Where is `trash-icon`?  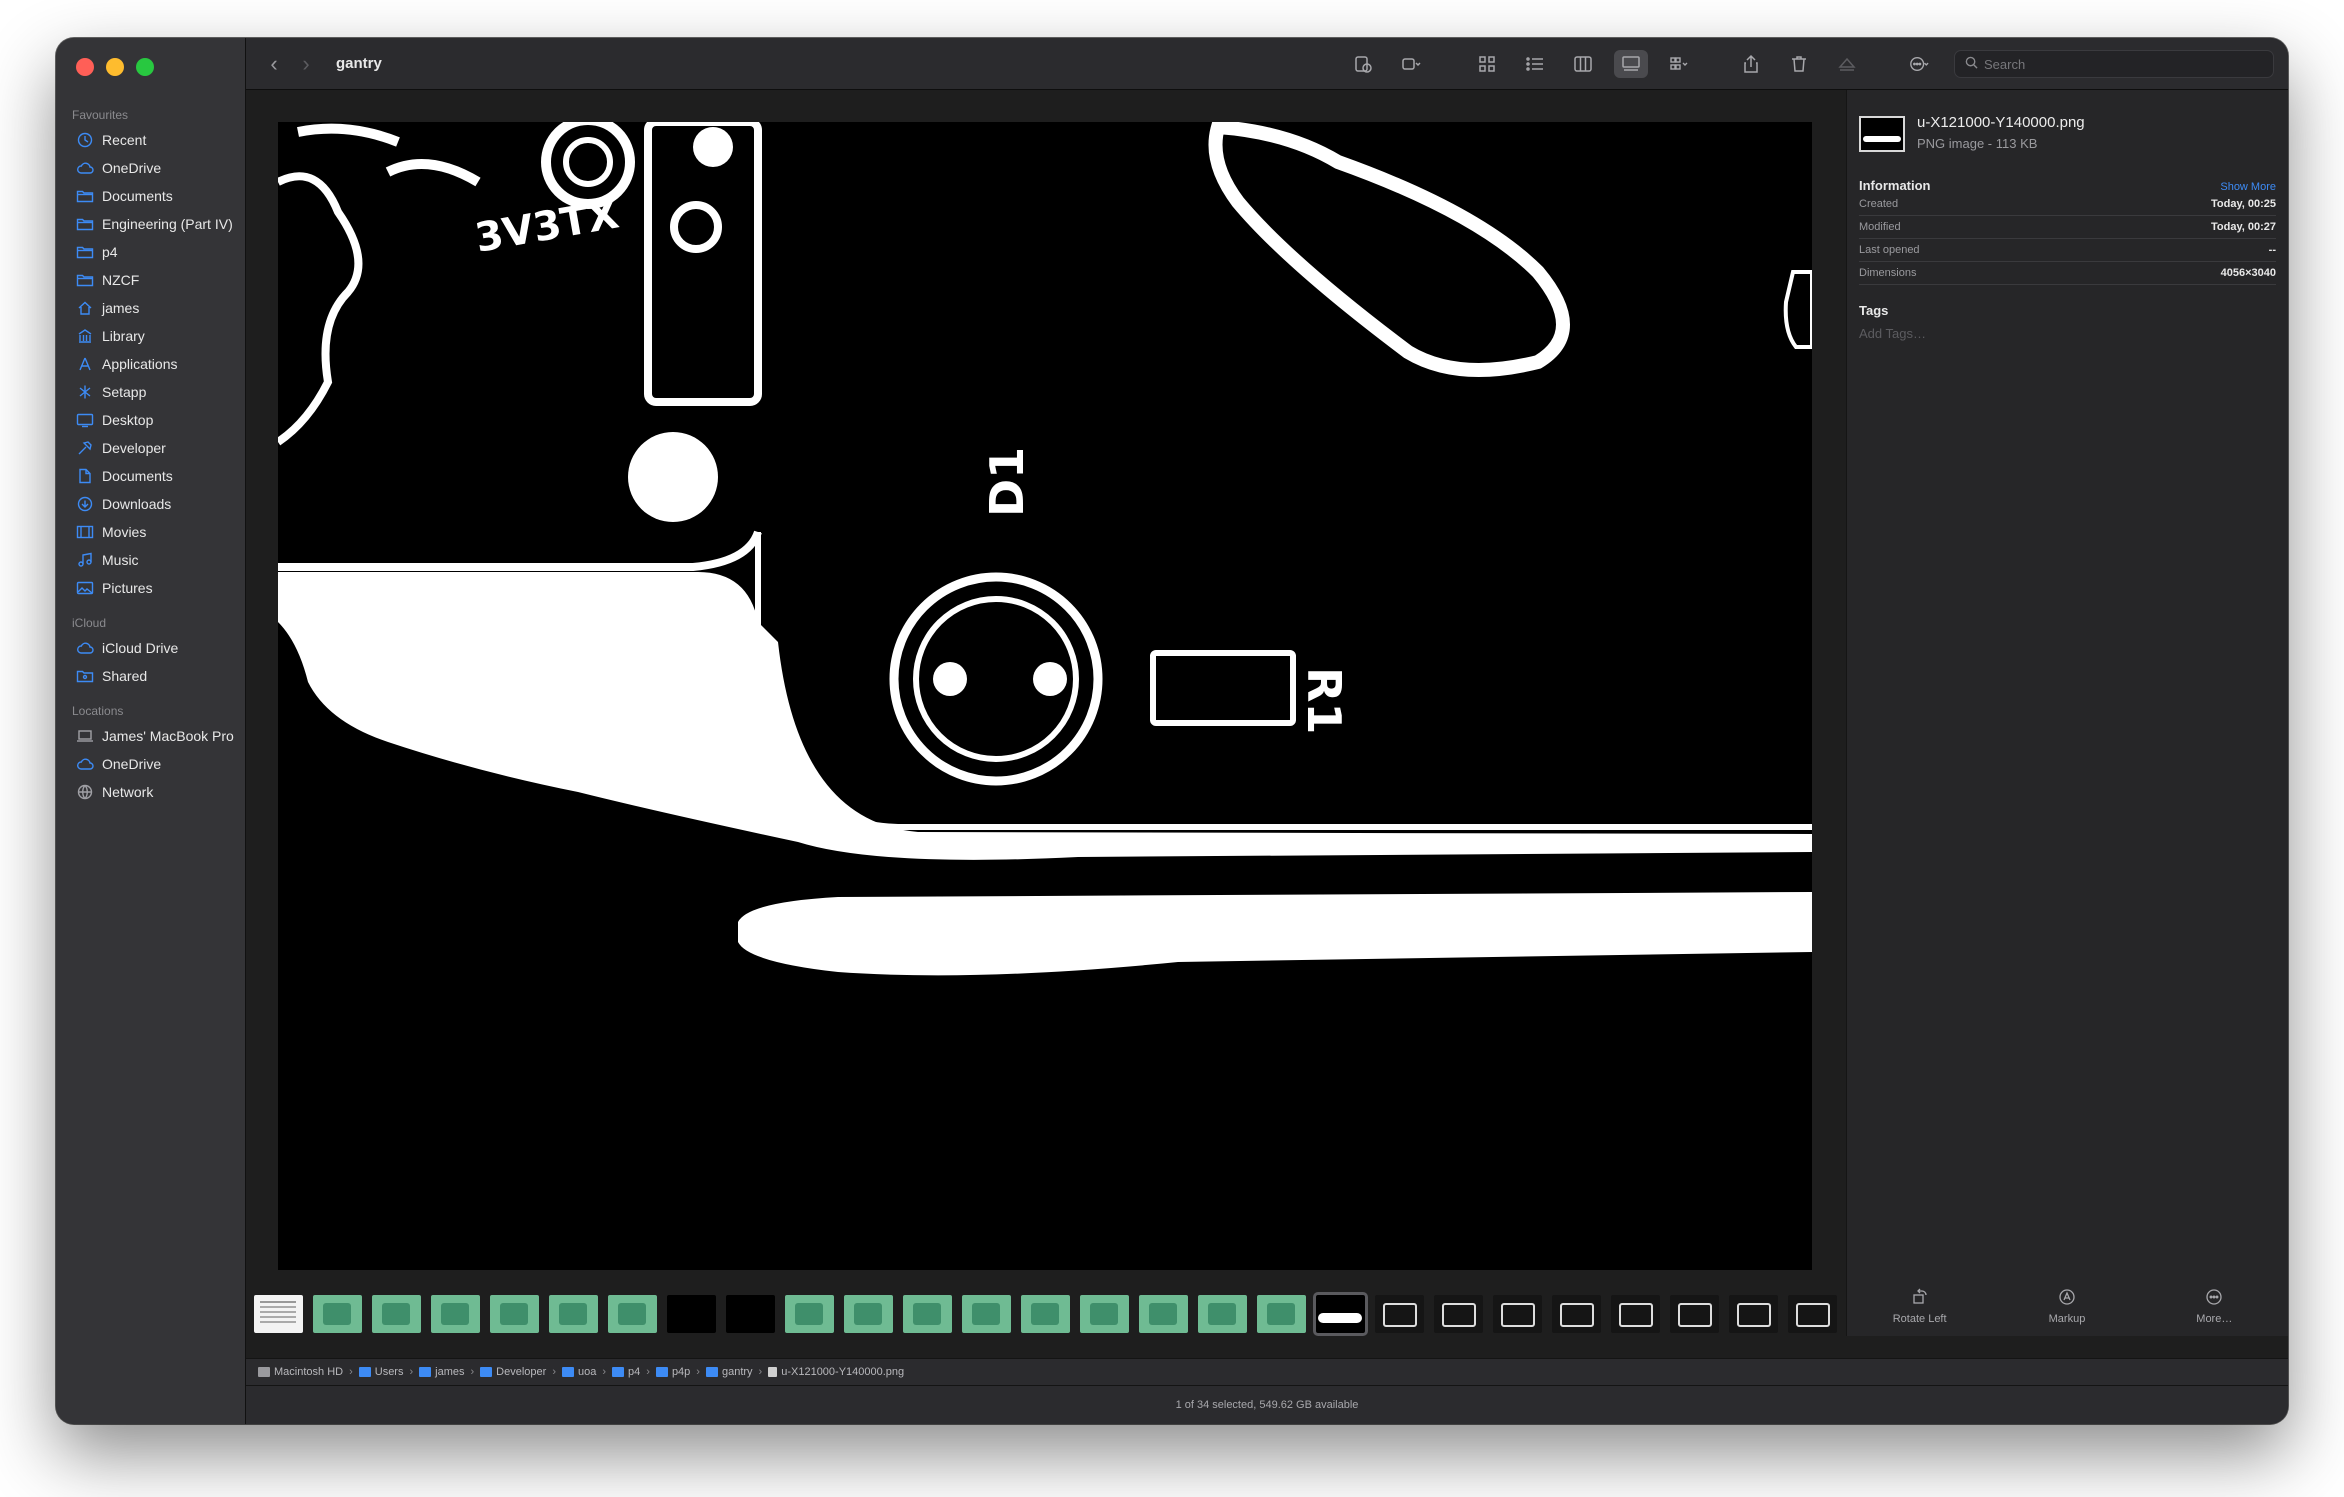 trash-icon is located at coordinates (1799, 64).